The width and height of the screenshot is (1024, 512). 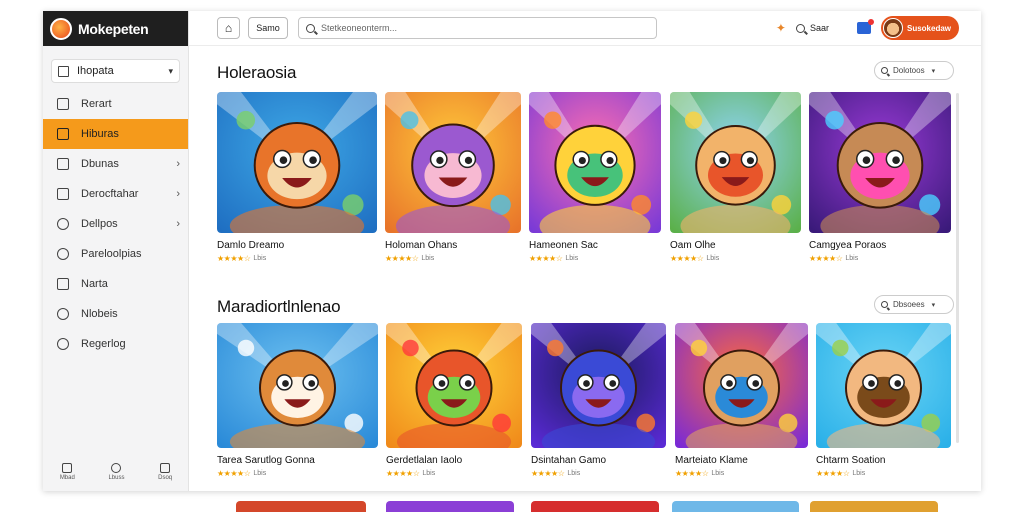 I want to click on filter-label: Dolotoos, so click(x=909, y=70).